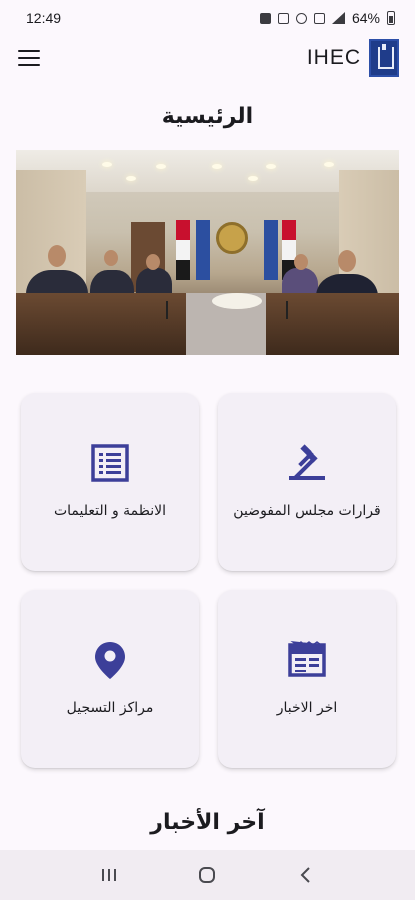  What do you see at coordinates (307, 511) in the screenshot?
I see `card-label: قرارات مجلس المفوضين` at bounding box center [307, 511].